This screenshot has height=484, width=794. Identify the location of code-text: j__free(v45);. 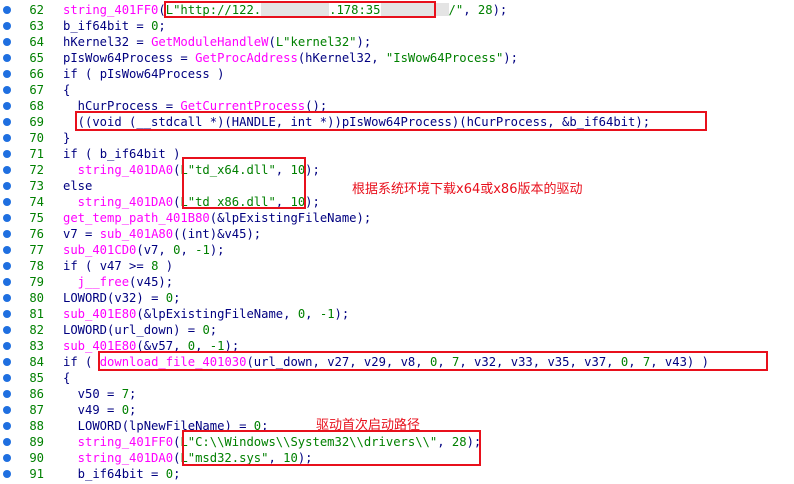
(118, 282).